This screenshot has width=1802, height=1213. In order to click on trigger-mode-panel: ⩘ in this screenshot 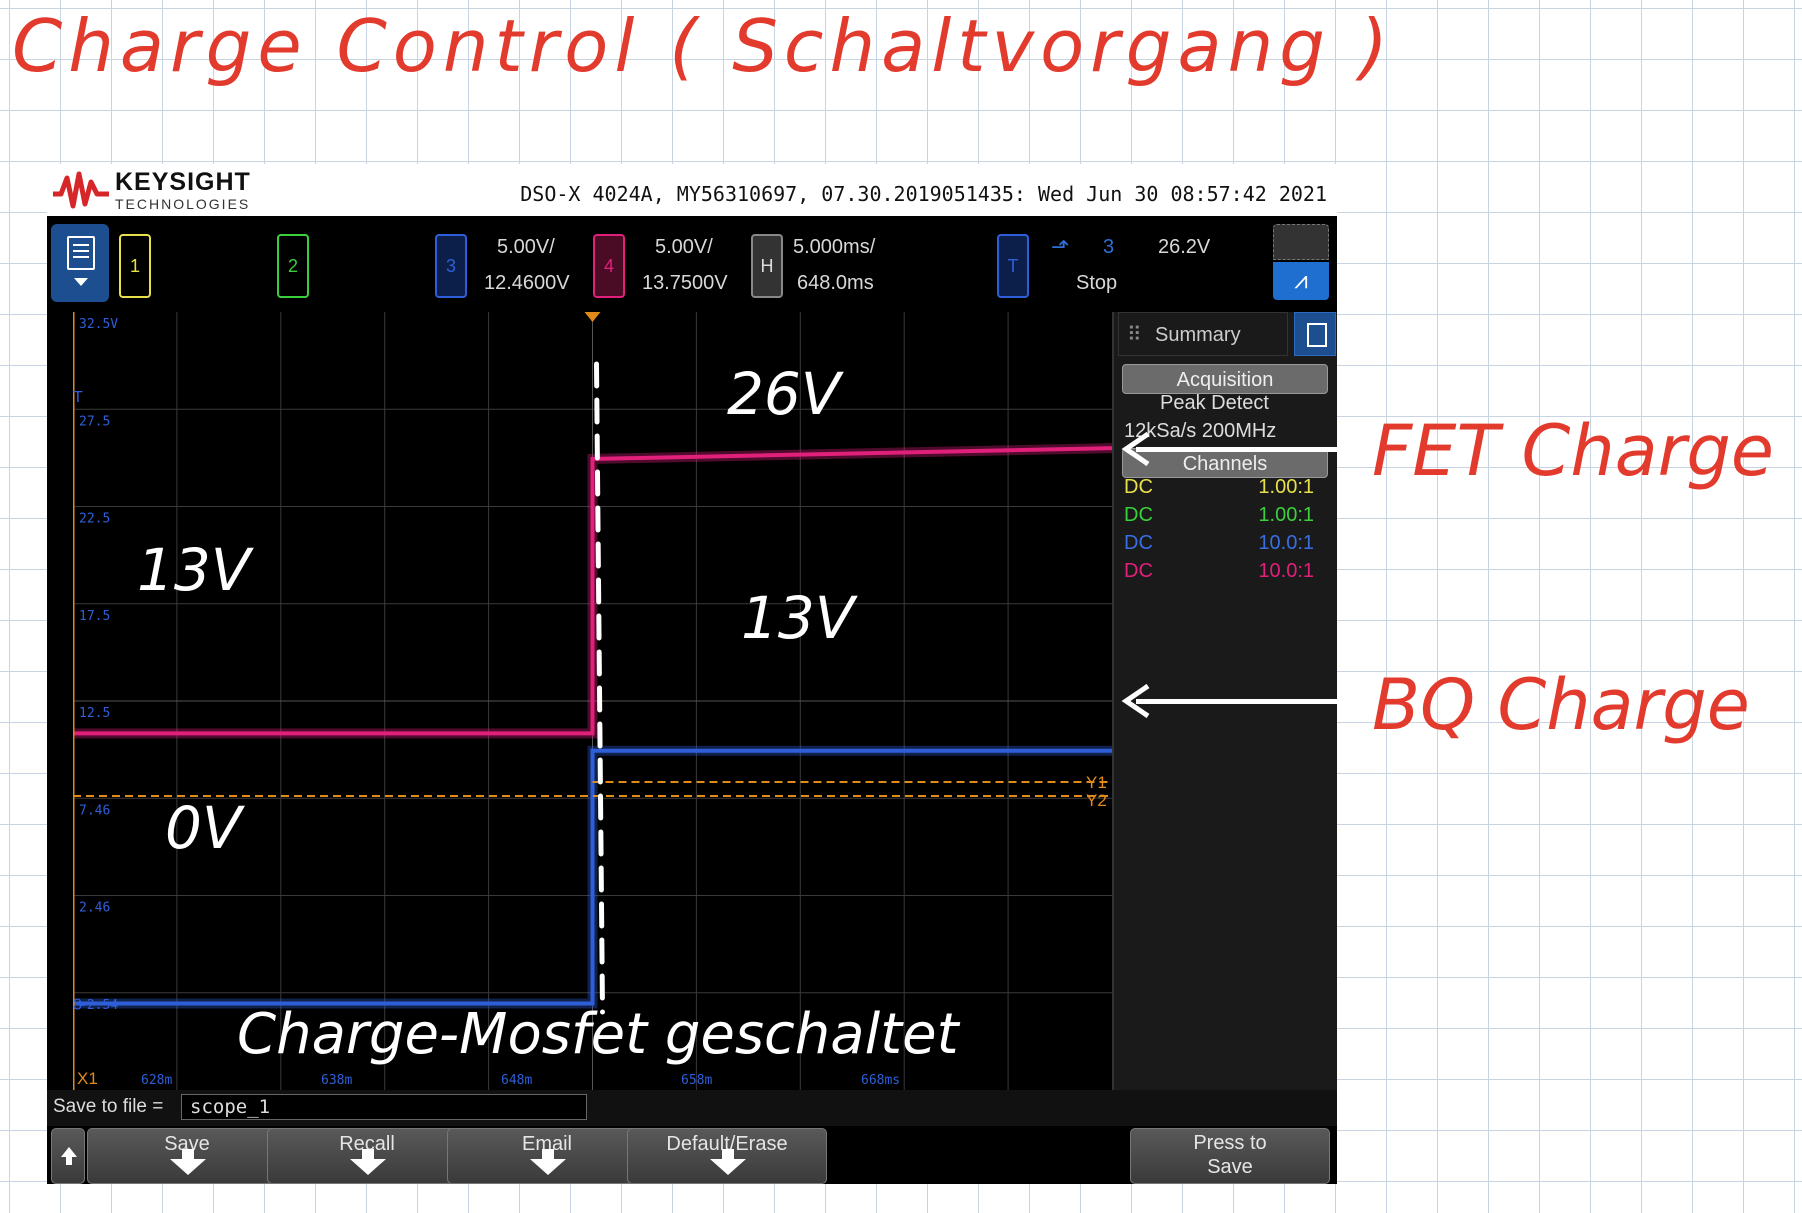, I will do `click(1301, 262)`.